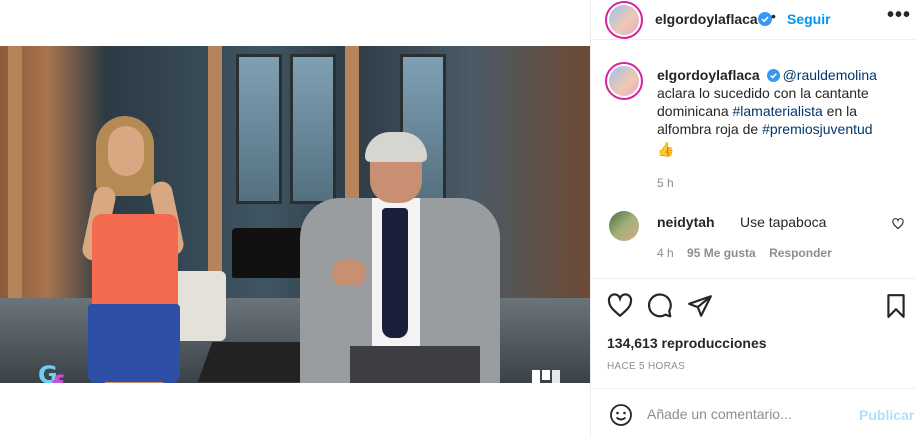 This screenshot has width=915, height=438. Describe the element at coordinates (660, 306) in the screenshot. I see `comment-bubble-icon` at that location.